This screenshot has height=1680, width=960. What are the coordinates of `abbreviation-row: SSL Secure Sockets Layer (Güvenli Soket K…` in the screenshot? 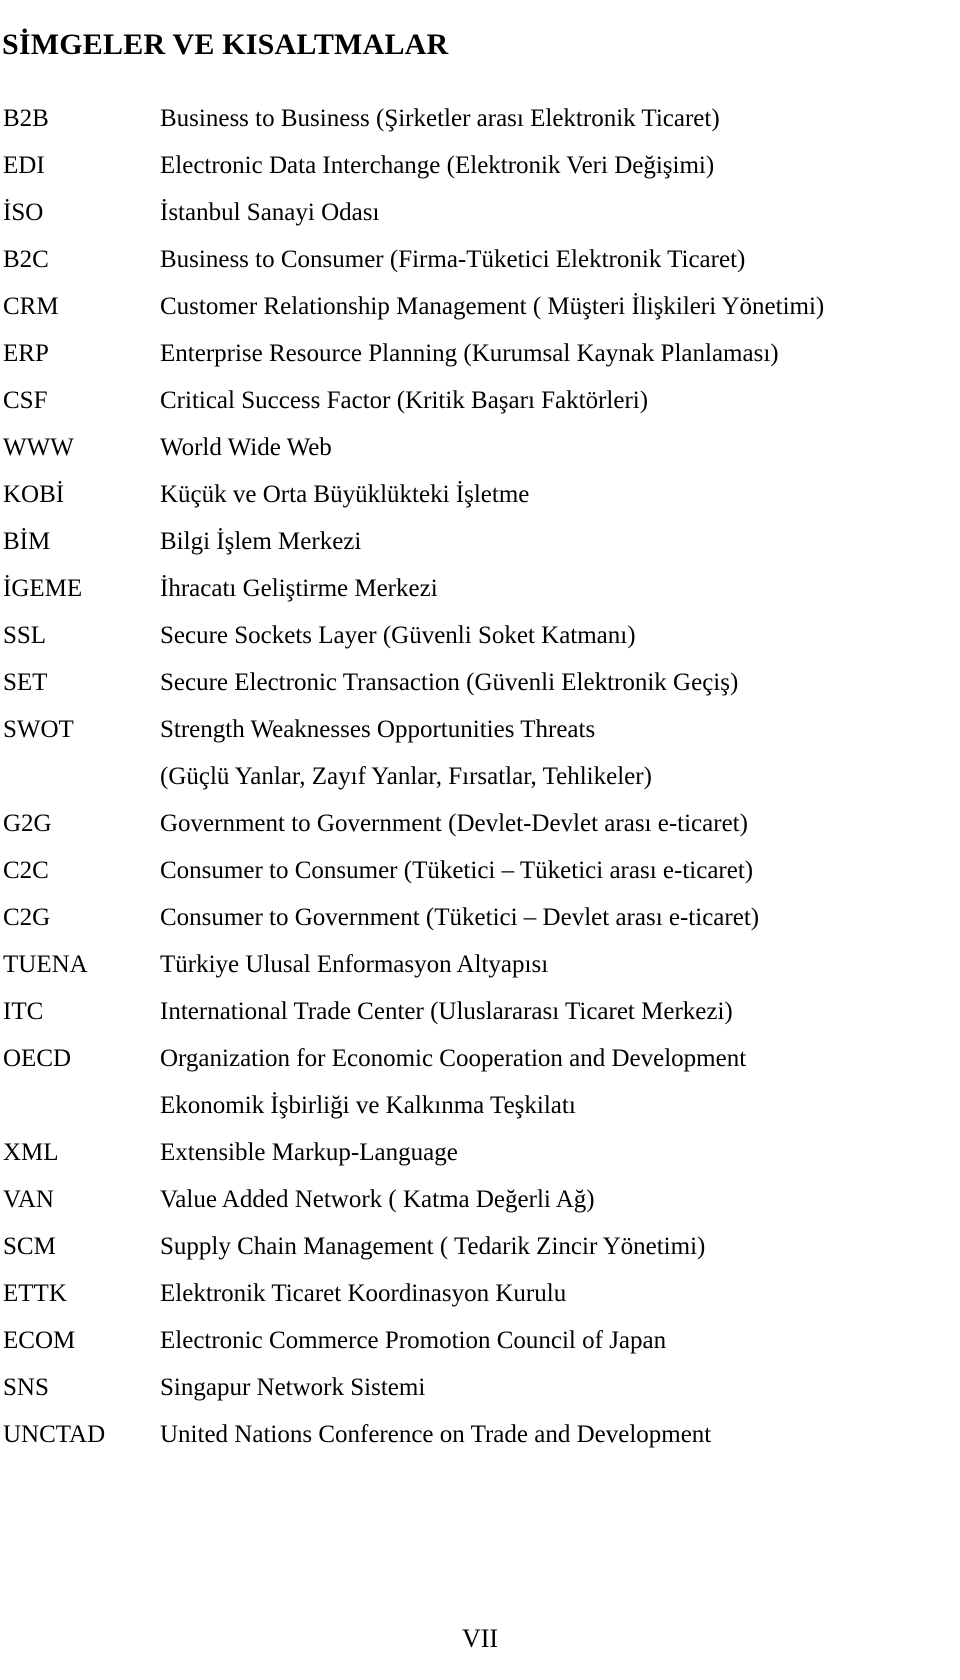 It's located at (480, 635).